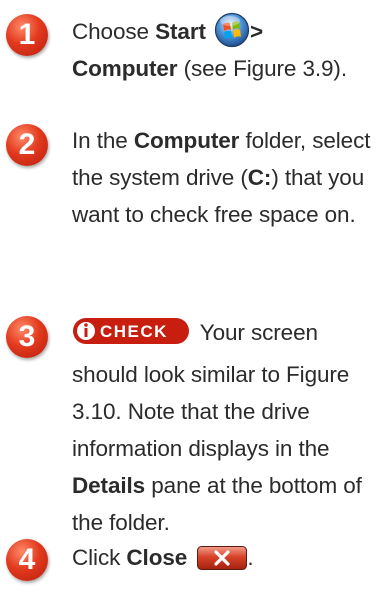 The height and width of the screenshot is (599, 382). I want to click on text-run: ., so click(250, 557).